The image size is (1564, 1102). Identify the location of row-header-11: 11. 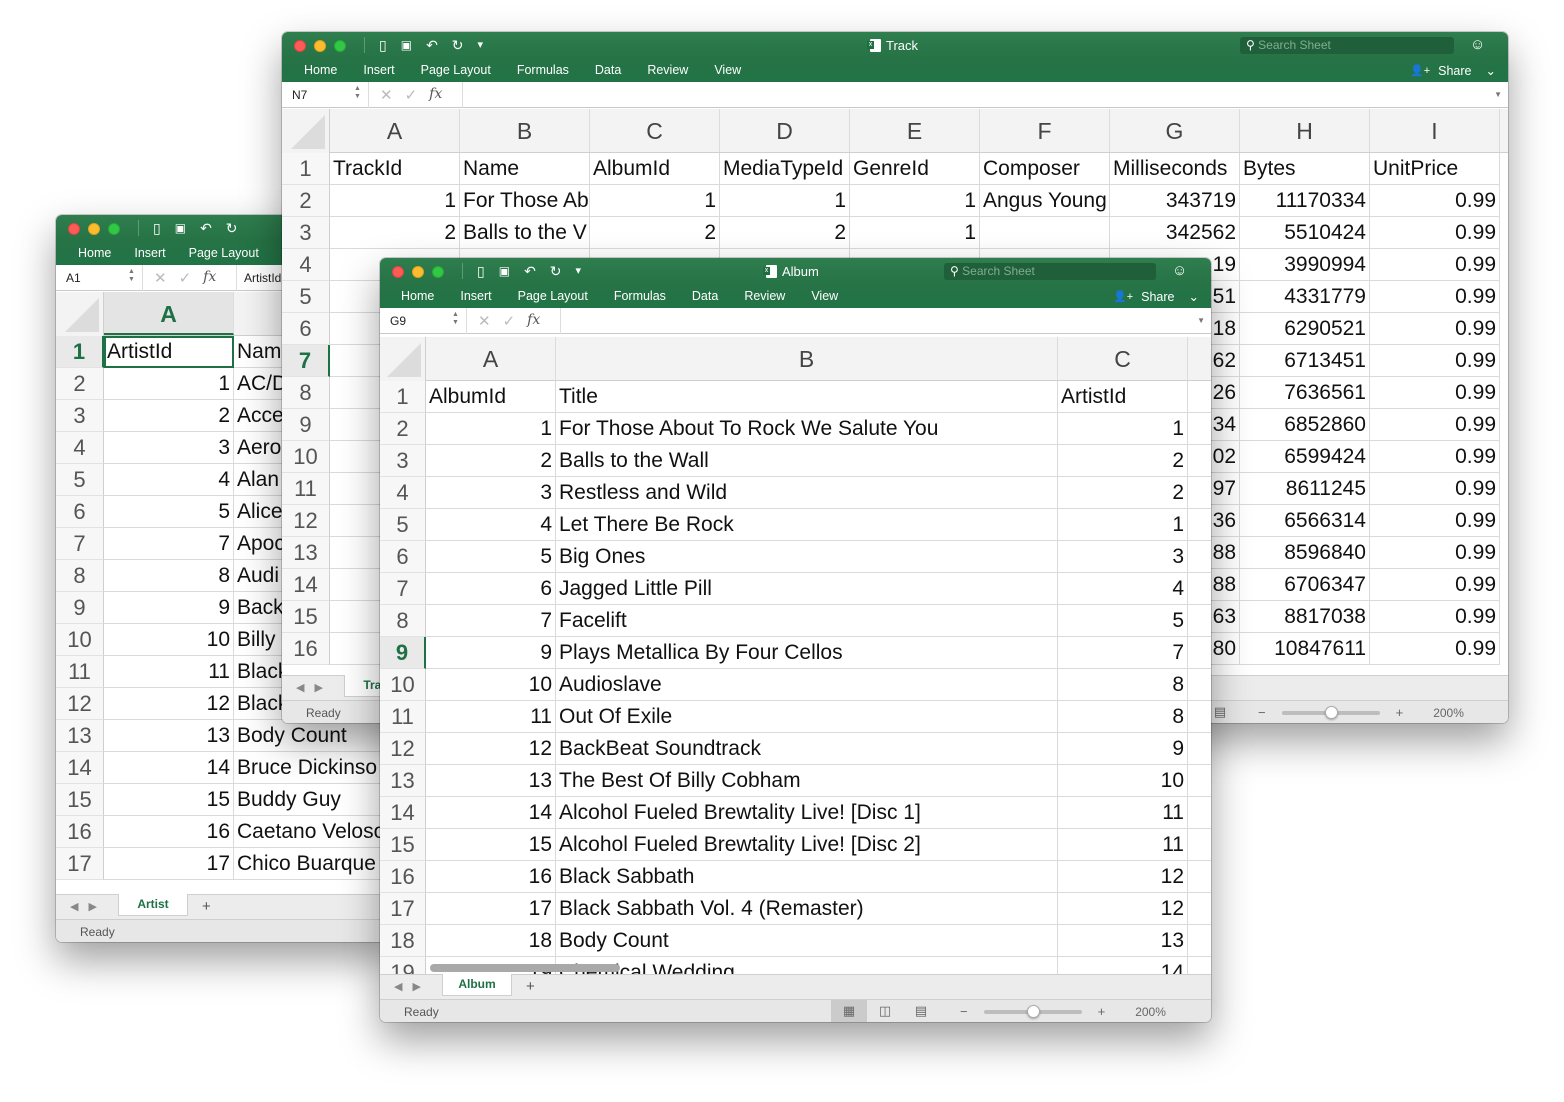
(403, 717).